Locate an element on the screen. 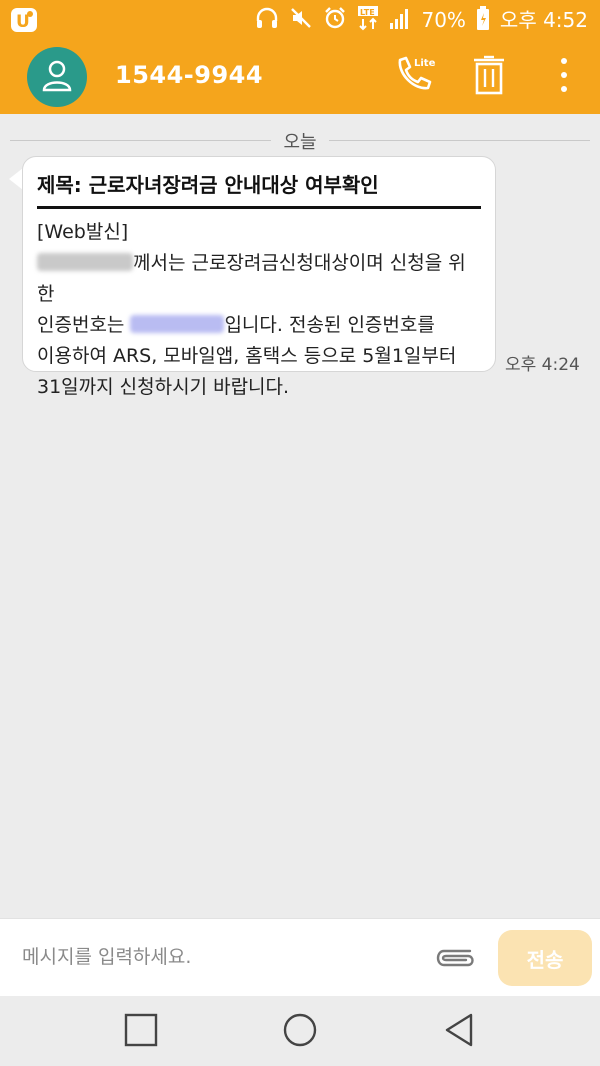 This screenshot has width=600, height=1066. back-icon is located at coordinates (459, 1032).